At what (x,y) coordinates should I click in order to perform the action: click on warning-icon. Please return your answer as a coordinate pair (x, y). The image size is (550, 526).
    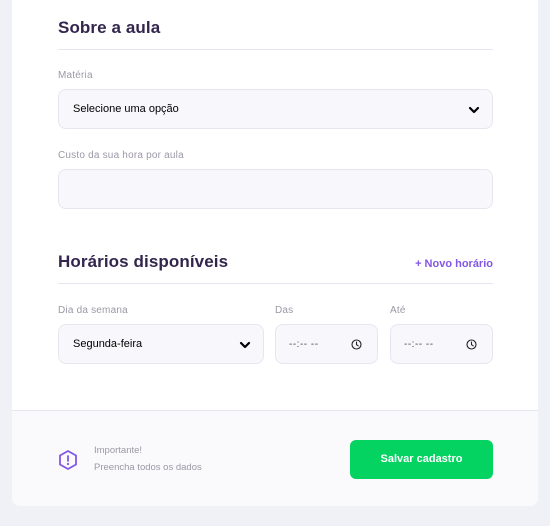
    Looking at the image, I should click on (68, 460).